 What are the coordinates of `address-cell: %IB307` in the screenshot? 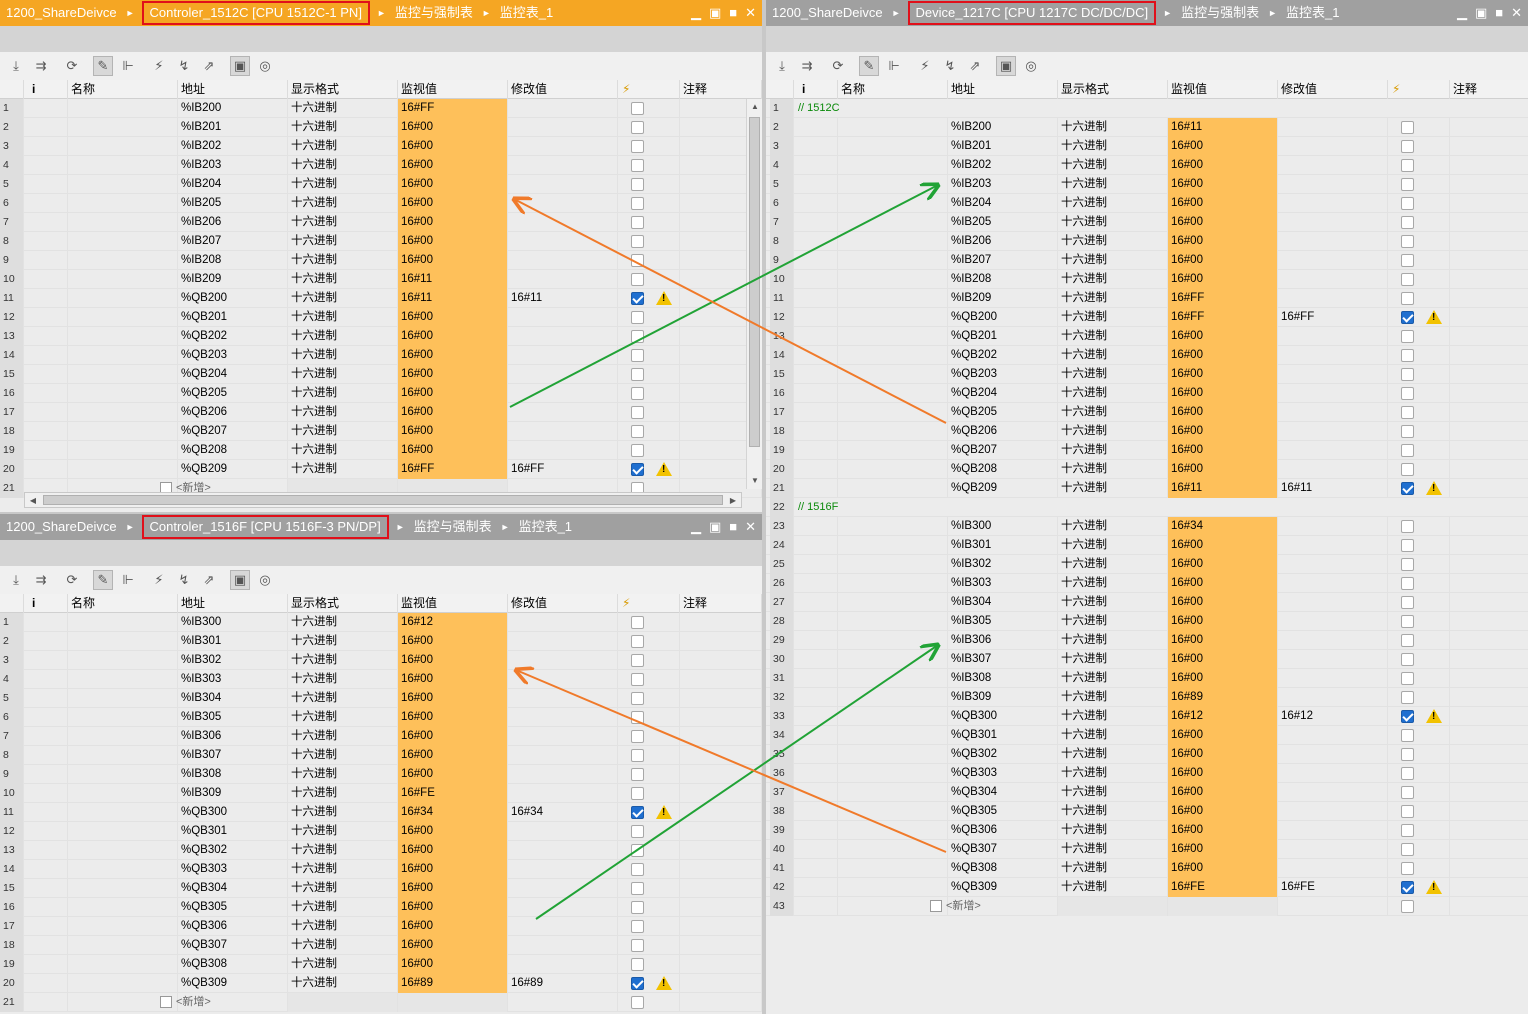 It's located at (233, 755).